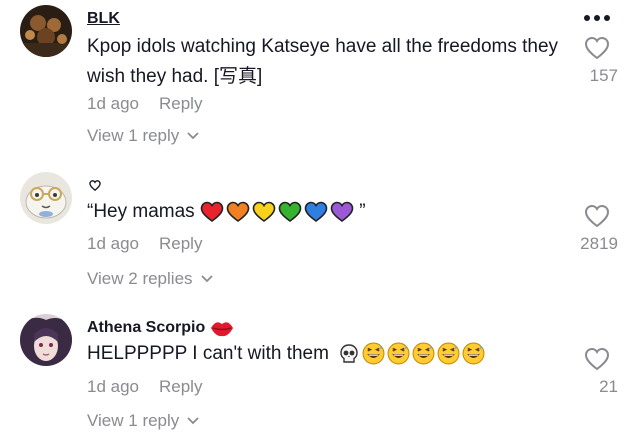 Image resolution: width=640 pixels, height=438 pixels. I want to click on small-heart-icon, so click(95, 185).